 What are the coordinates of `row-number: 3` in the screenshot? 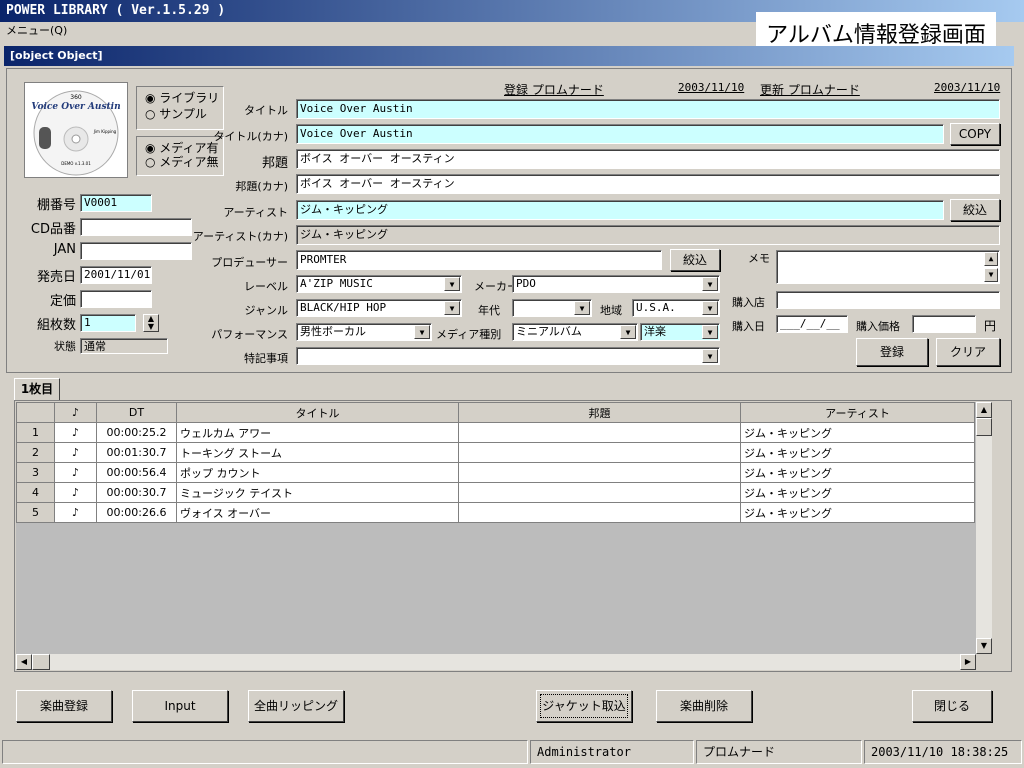 It's located at (35, 472).